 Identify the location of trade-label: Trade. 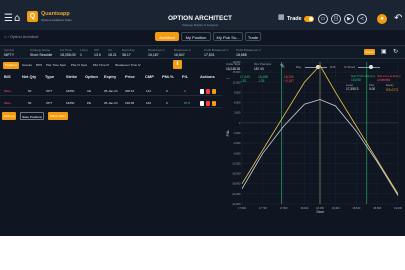
(294, 19).